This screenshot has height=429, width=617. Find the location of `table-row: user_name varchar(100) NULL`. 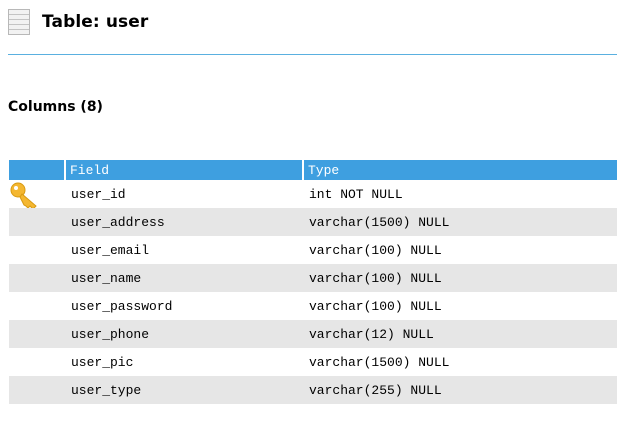

table-row: user_name varchar(100) NULL is located at coordinates (313, 278).